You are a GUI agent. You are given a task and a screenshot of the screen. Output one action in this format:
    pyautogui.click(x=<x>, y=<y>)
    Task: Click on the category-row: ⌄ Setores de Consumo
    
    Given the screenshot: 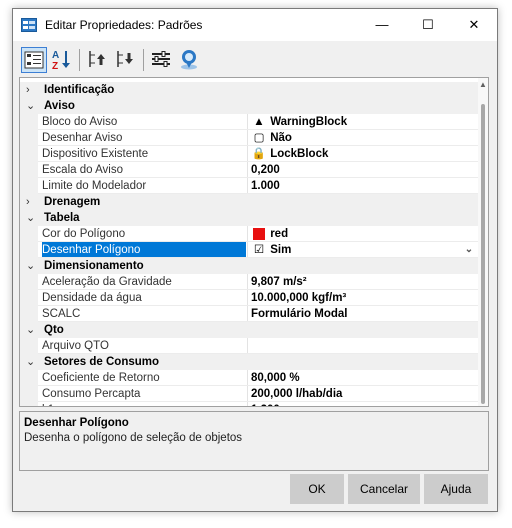 What is the action you would take?
    pyautogui.click(x=249, y=362)
    